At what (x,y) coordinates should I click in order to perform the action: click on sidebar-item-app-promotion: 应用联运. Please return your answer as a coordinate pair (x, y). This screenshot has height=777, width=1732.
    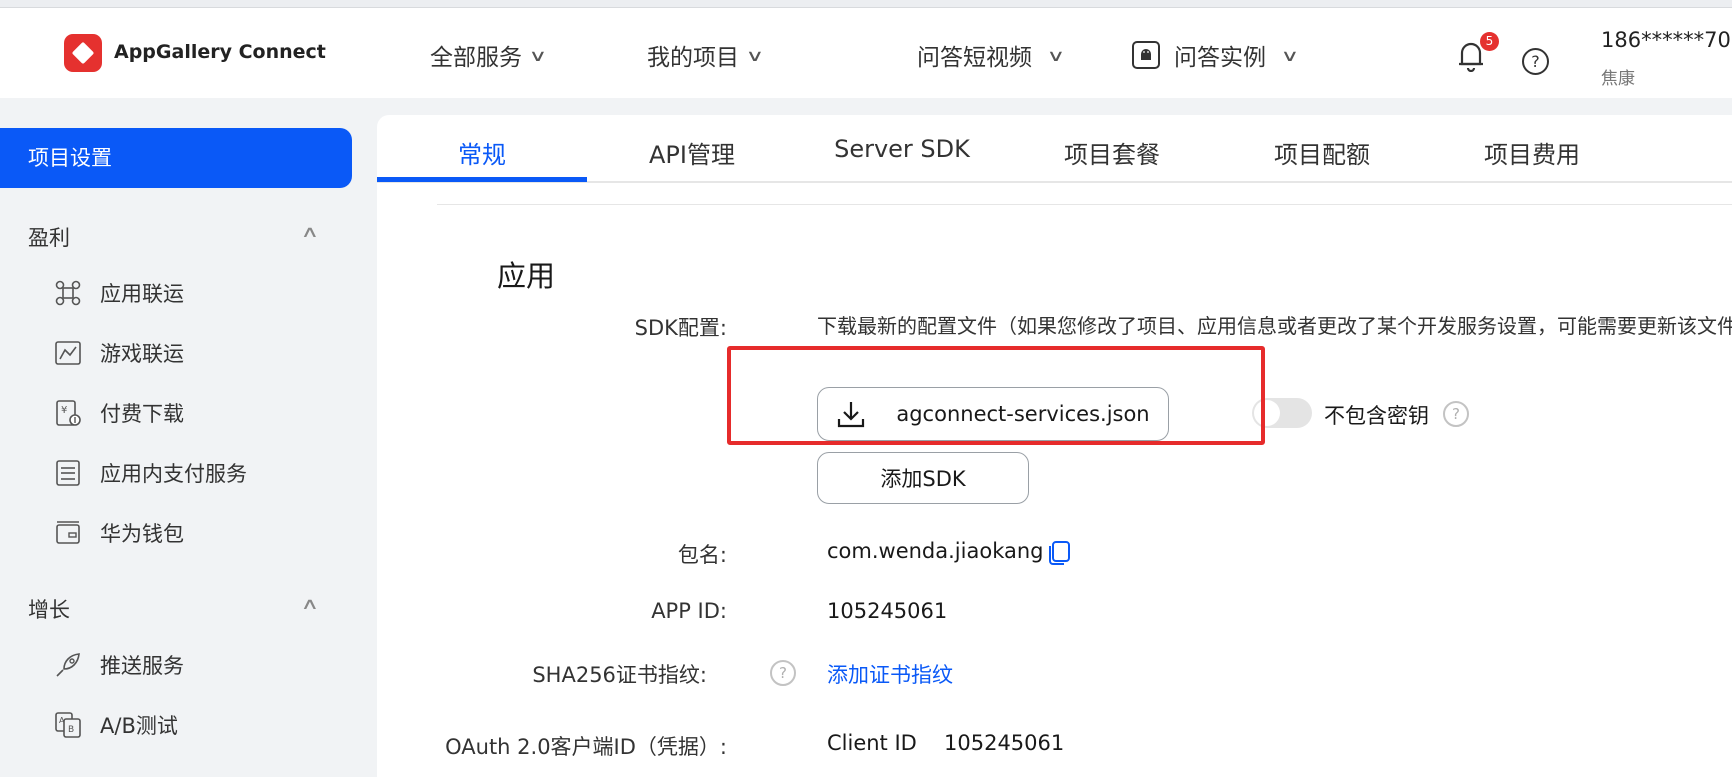
    Looking at the image, I should click on (119, 293).